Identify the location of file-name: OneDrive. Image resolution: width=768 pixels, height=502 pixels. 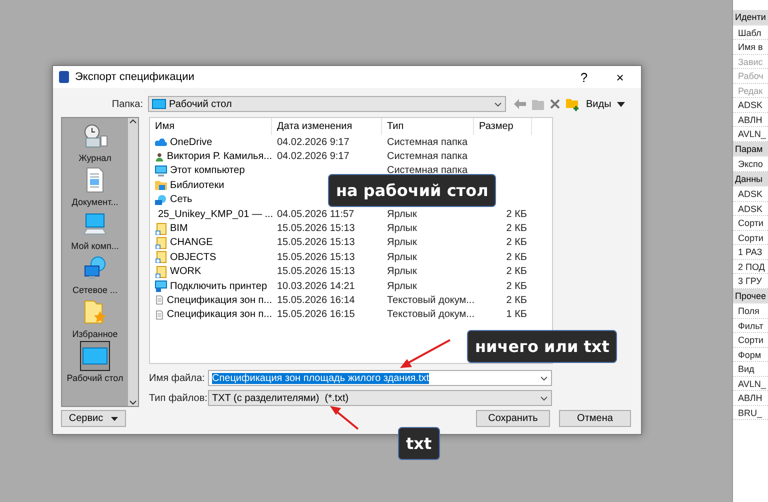
(211, 142).